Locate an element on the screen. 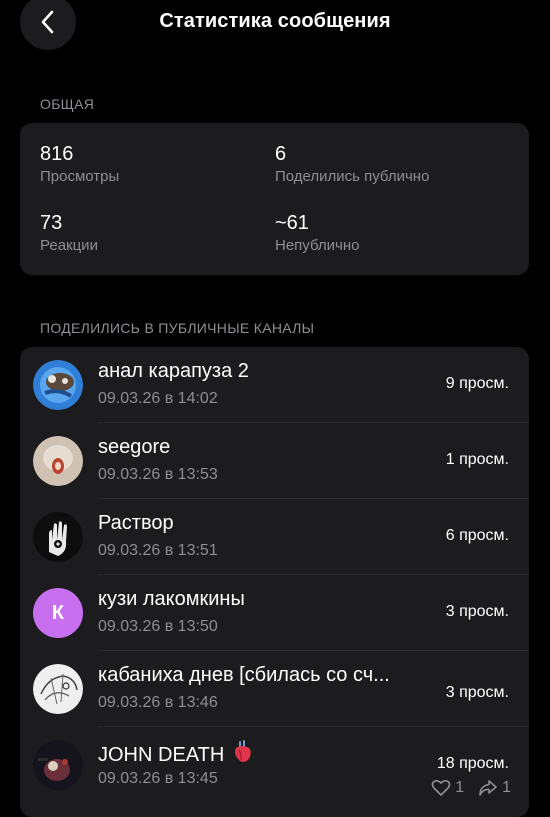 The height and width of the screenshot is (817, 550). stat-reactions: 73 Реакции is located at coordinates (69, 233).